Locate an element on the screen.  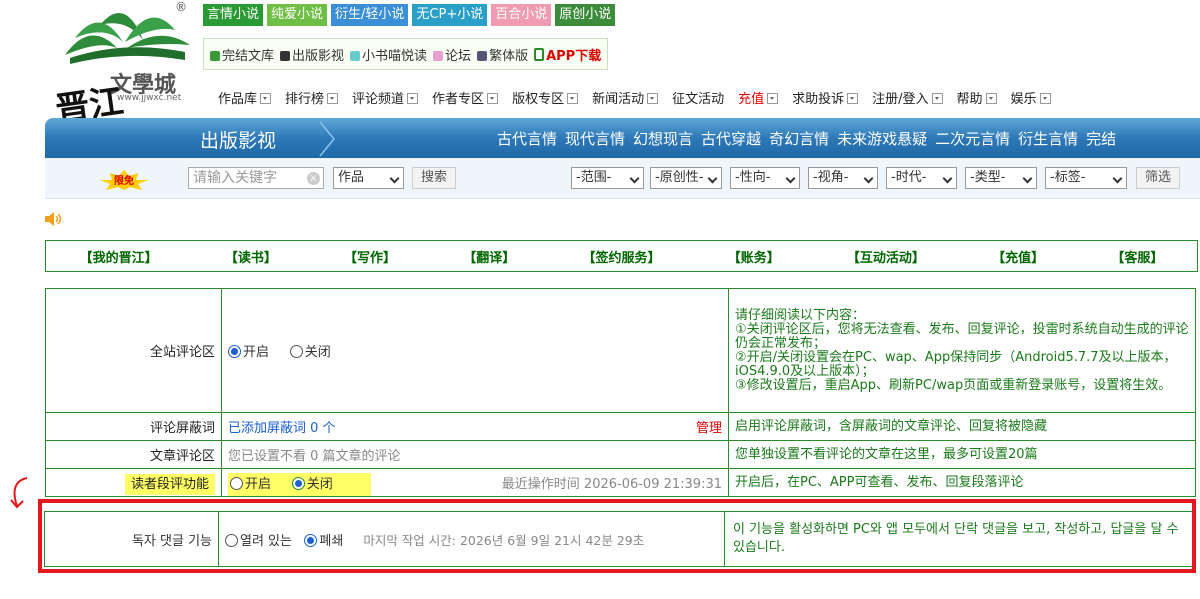
site-comments-options: 开启 关闭 is located at coordinates (475, 350).